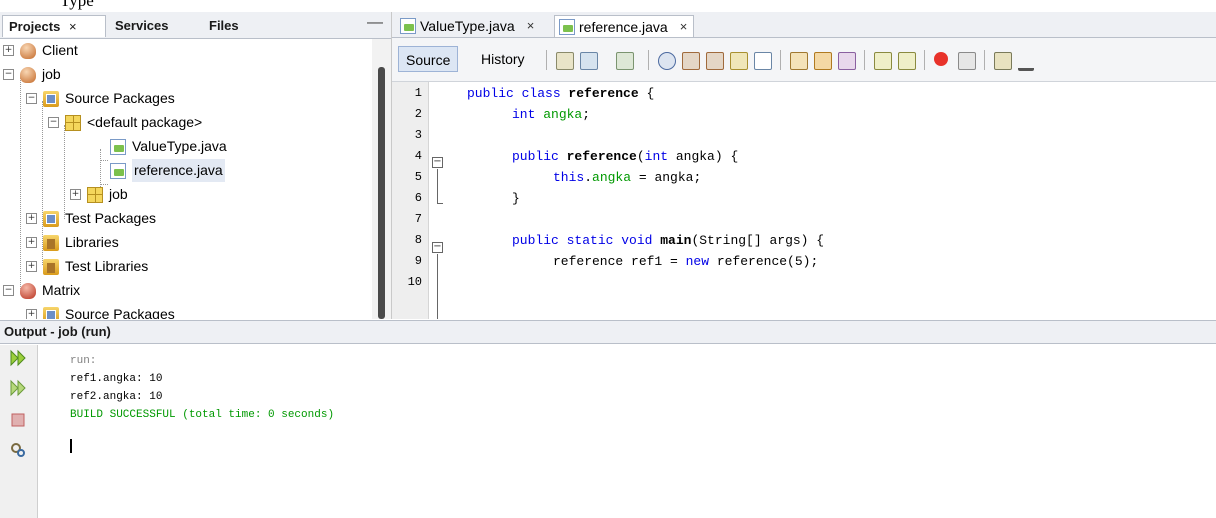 Image resolution: width=1216 pixels, height=518 pixels. Describe the element at coordinates (72, 242) in the screenshot. I see `tree-node-libraries: + Libraries` at that location.